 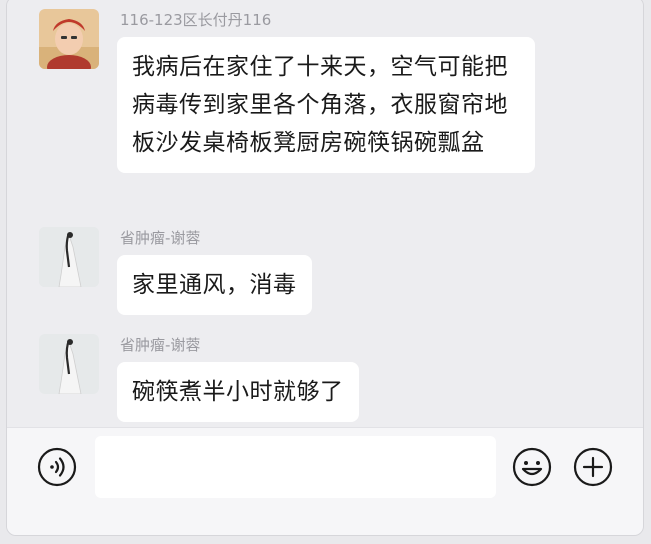 I want to click on more-button, so click(x=593, y=467).